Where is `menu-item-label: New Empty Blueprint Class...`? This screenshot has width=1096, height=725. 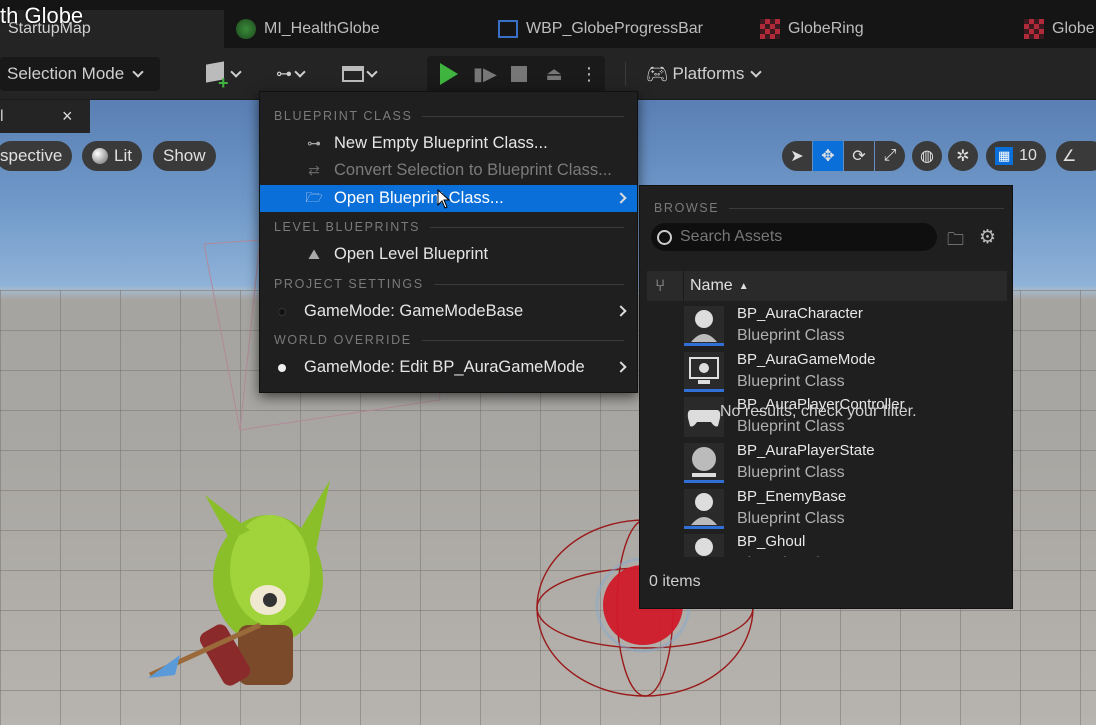
menu-item-label: New Empty Blueprint Class... is located at coordinates (441, 143).